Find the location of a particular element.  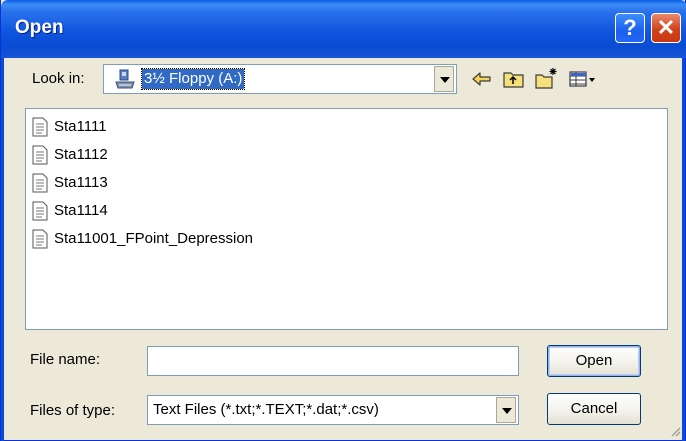

file-type-dropdown: Text Files (*.txt;*.TEXT;*.dat;*.csv) is located at coordinates (333, 410).